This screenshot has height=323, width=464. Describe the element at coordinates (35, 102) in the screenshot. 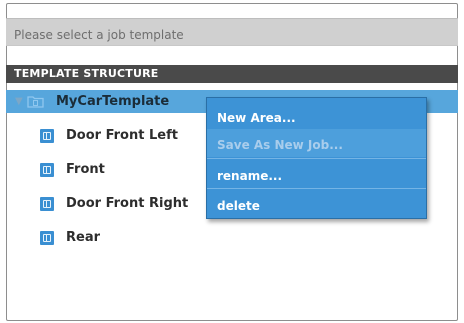

I see `folder-icon` at that location.